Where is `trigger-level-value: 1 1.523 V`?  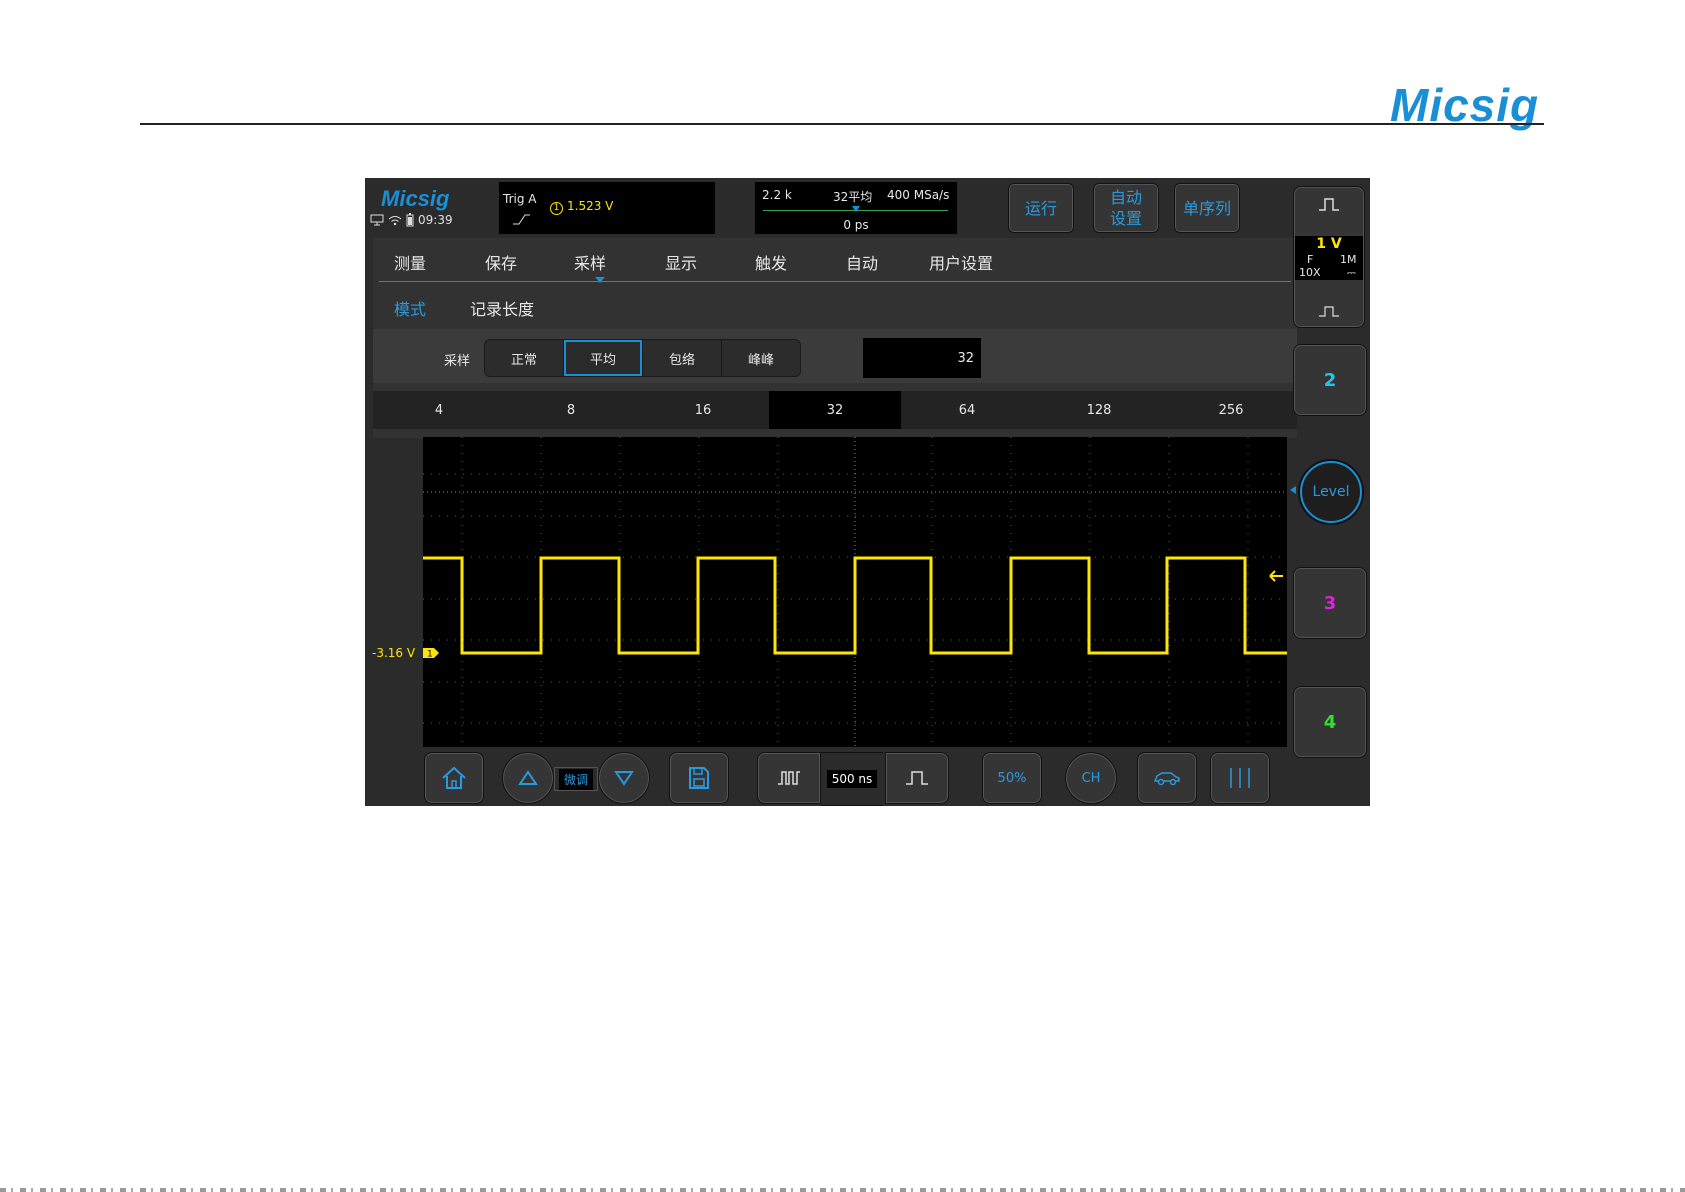 trigger-level-value: 1 1.523 V is located at coordinates (581, 207).